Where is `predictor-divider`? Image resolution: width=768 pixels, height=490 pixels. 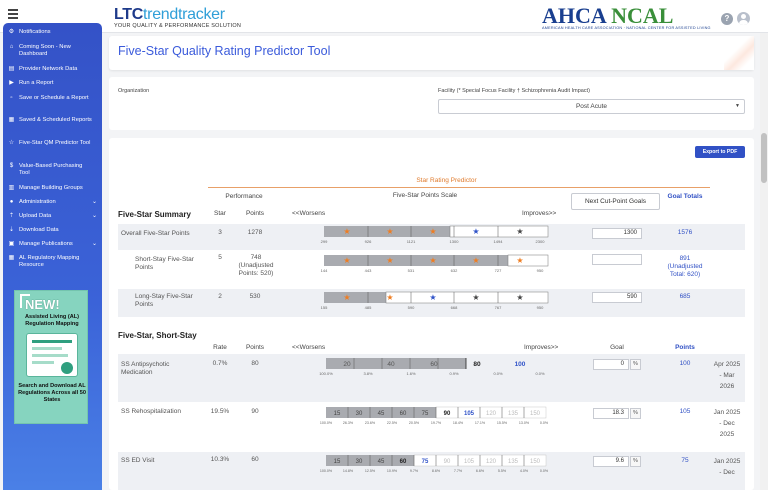 predictor-divider is located at coordinates (459, 187).